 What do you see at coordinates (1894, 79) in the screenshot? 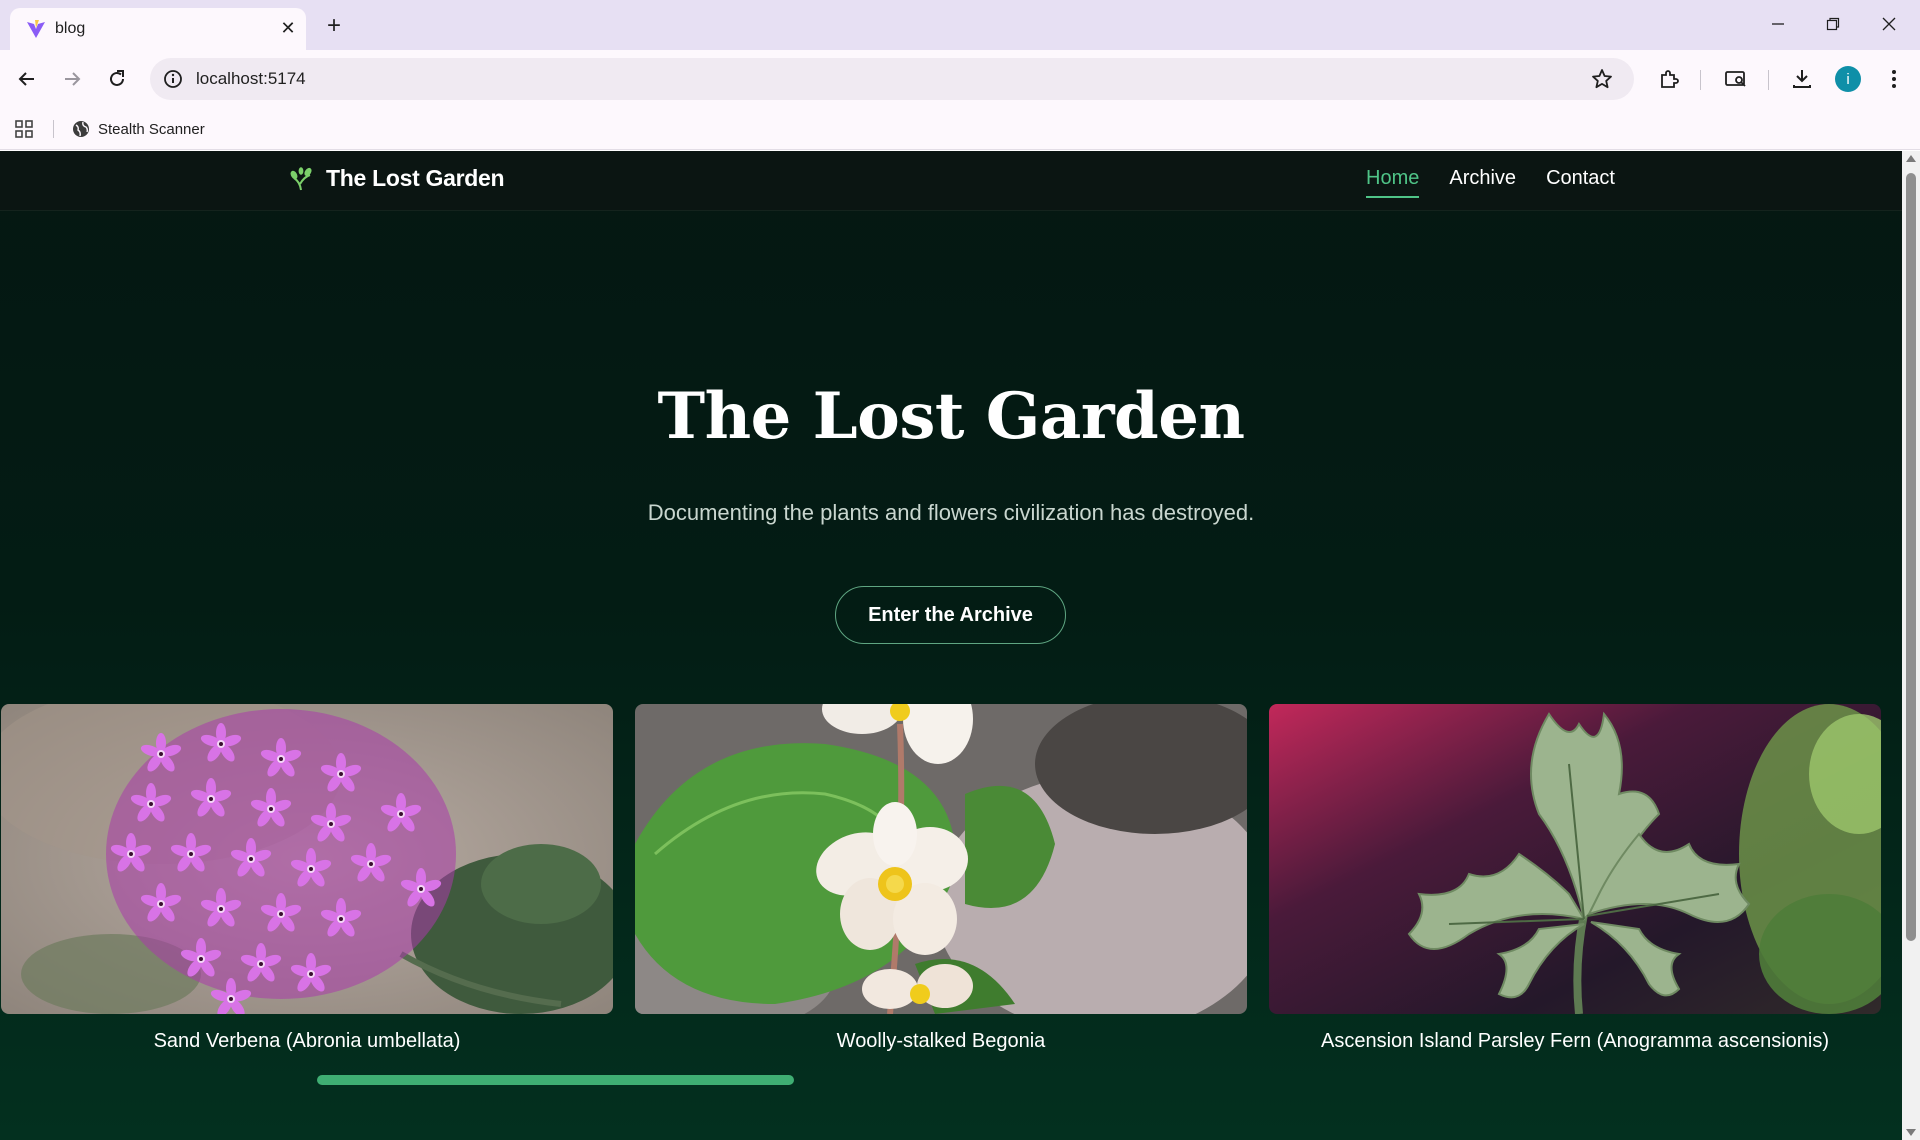
I see `more-menu-icon` at bounding box center [1894, 79].